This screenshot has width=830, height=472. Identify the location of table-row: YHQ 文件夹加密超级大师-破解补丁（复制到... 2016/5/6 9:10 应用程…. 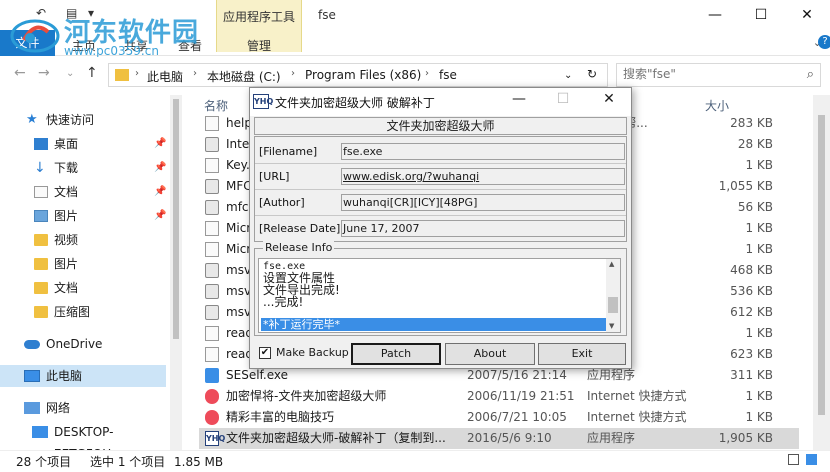
(499, 438).